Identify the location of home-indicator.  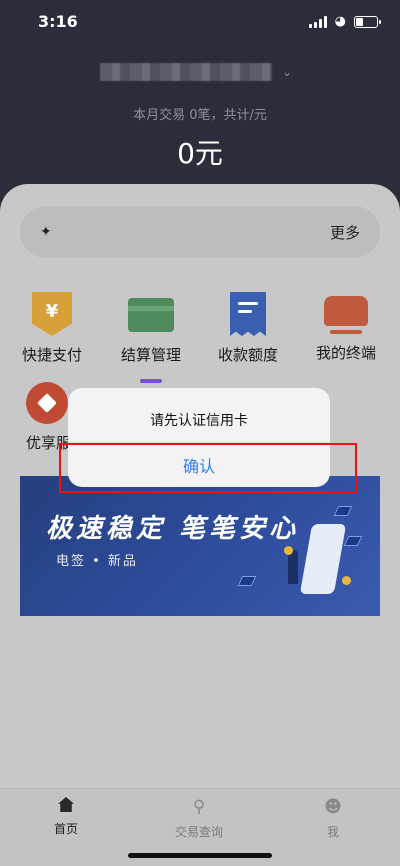
(200, 855).